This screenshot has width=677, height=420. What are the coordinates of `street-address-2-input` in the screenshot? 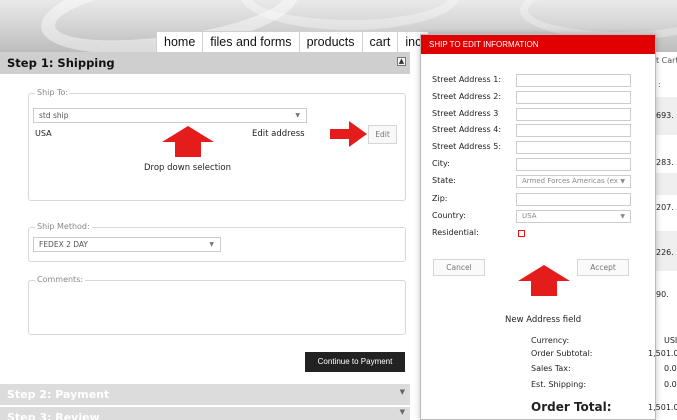 It's located at (573, 97).